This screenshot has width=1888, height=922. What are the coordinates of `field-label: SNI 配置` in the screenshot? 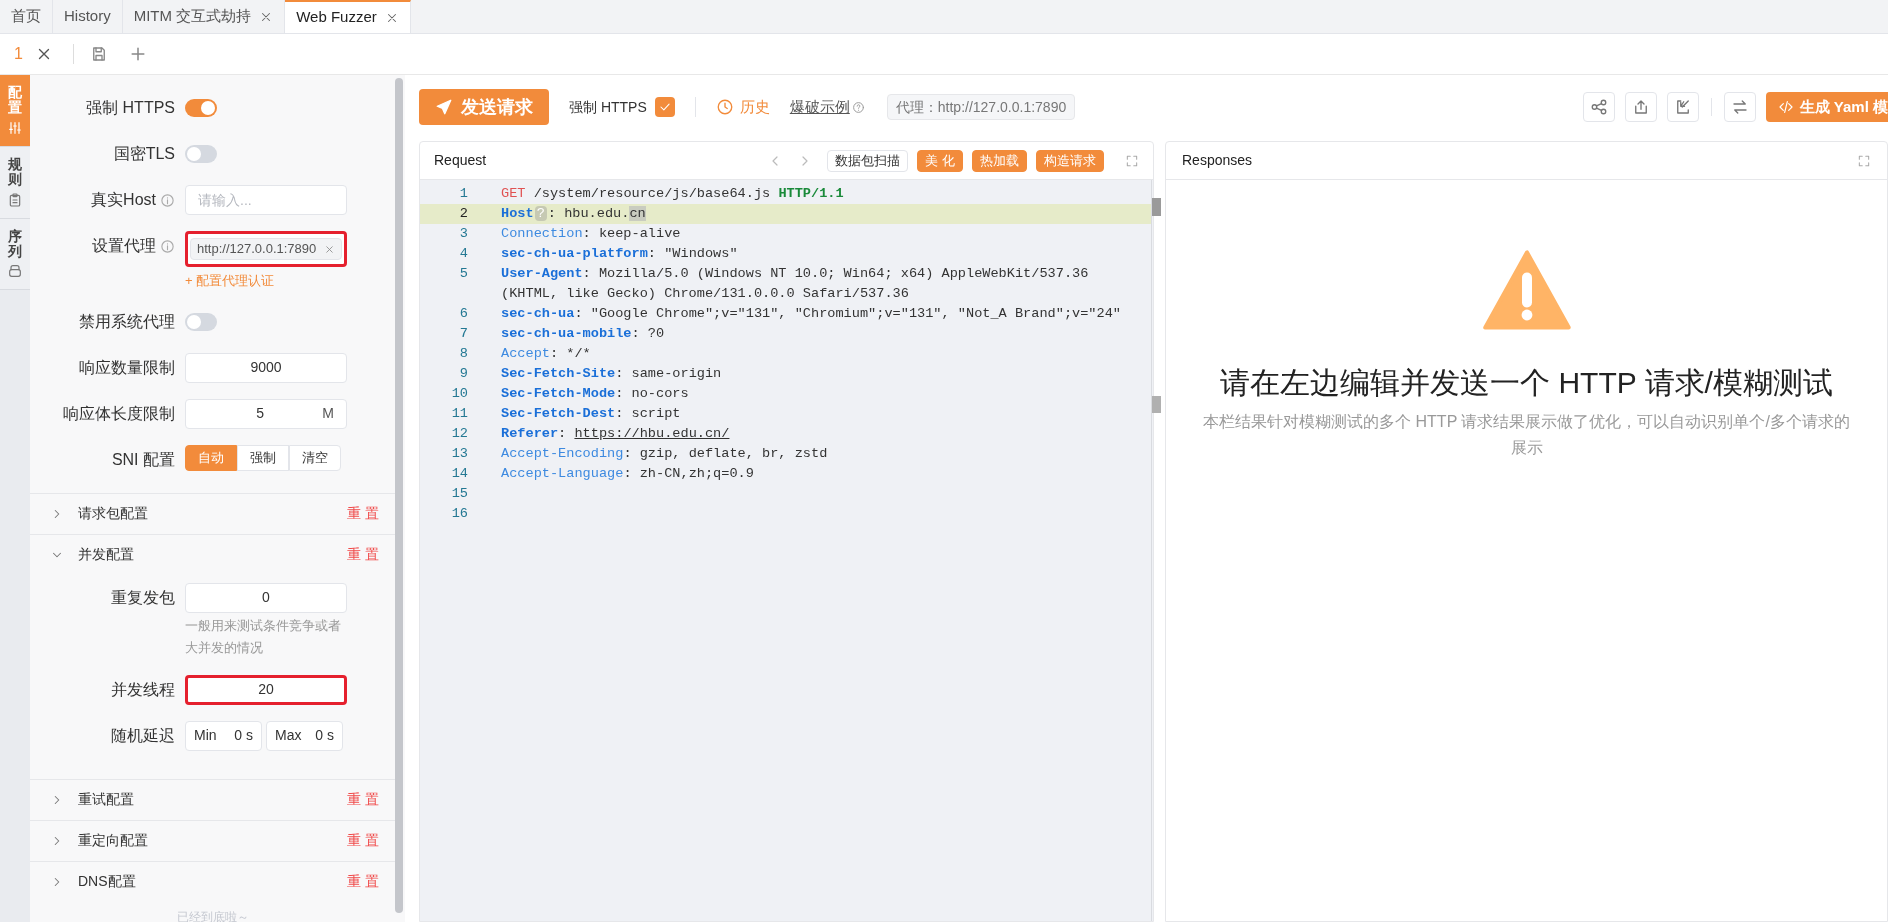 It's located at (143, 459).